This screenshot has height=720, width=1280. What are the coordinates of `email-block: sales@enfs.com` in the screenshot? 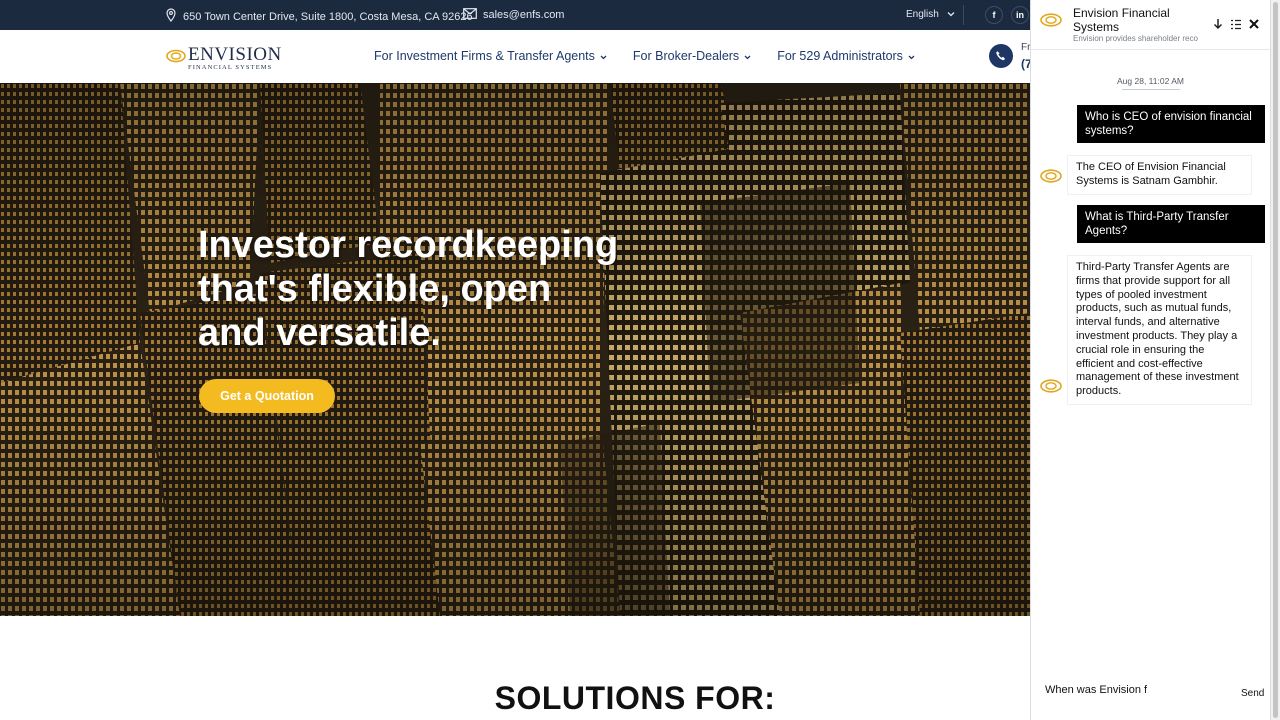 It's located at (513, 15).